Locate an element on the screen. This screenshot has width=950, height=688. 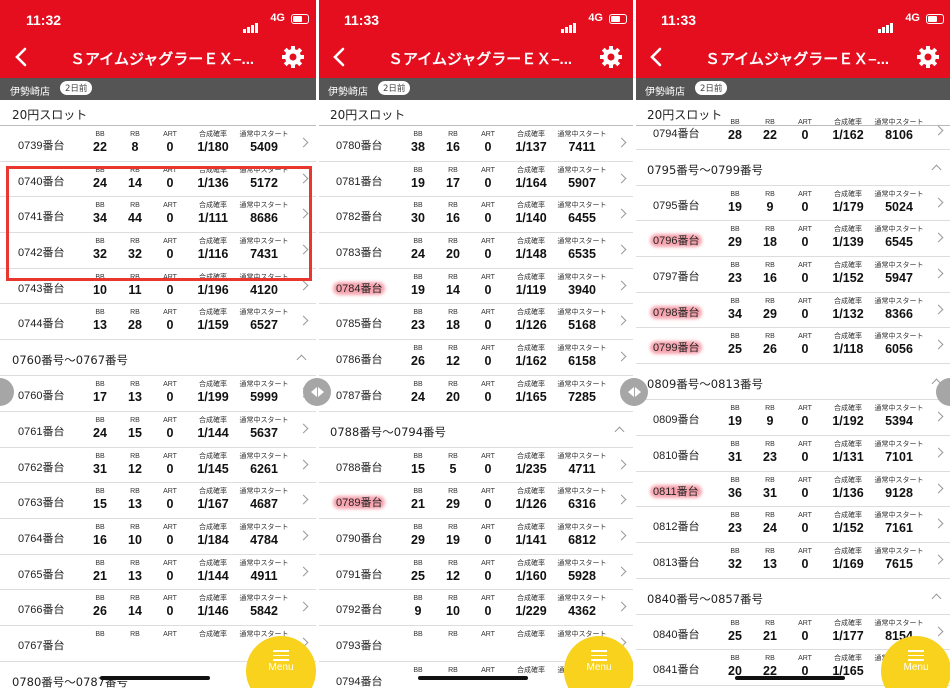
rb-cell: RB 12 is located at coordinates (453, 356).